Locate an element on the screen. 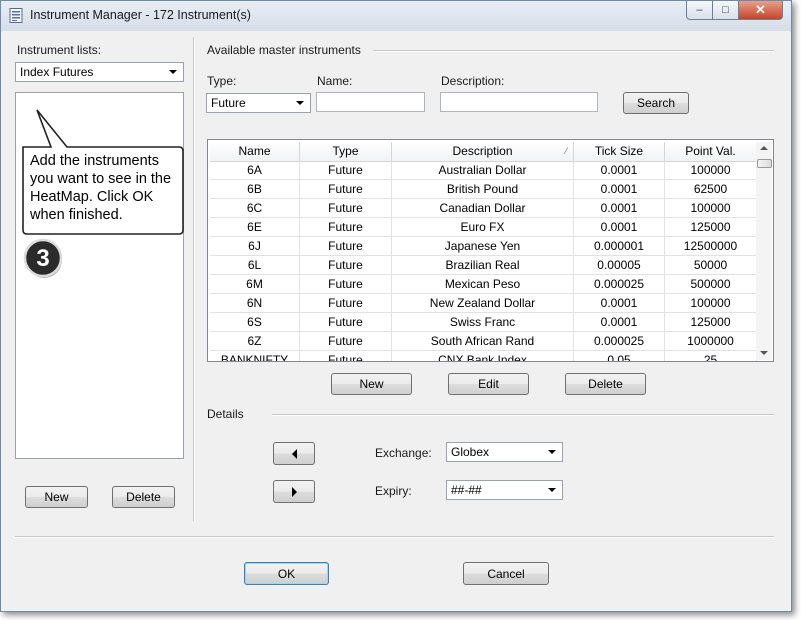 Image resolution: width=801 pixels, height=620 pixels. step-number-badge: 3 is located at coordinates (43, 258).